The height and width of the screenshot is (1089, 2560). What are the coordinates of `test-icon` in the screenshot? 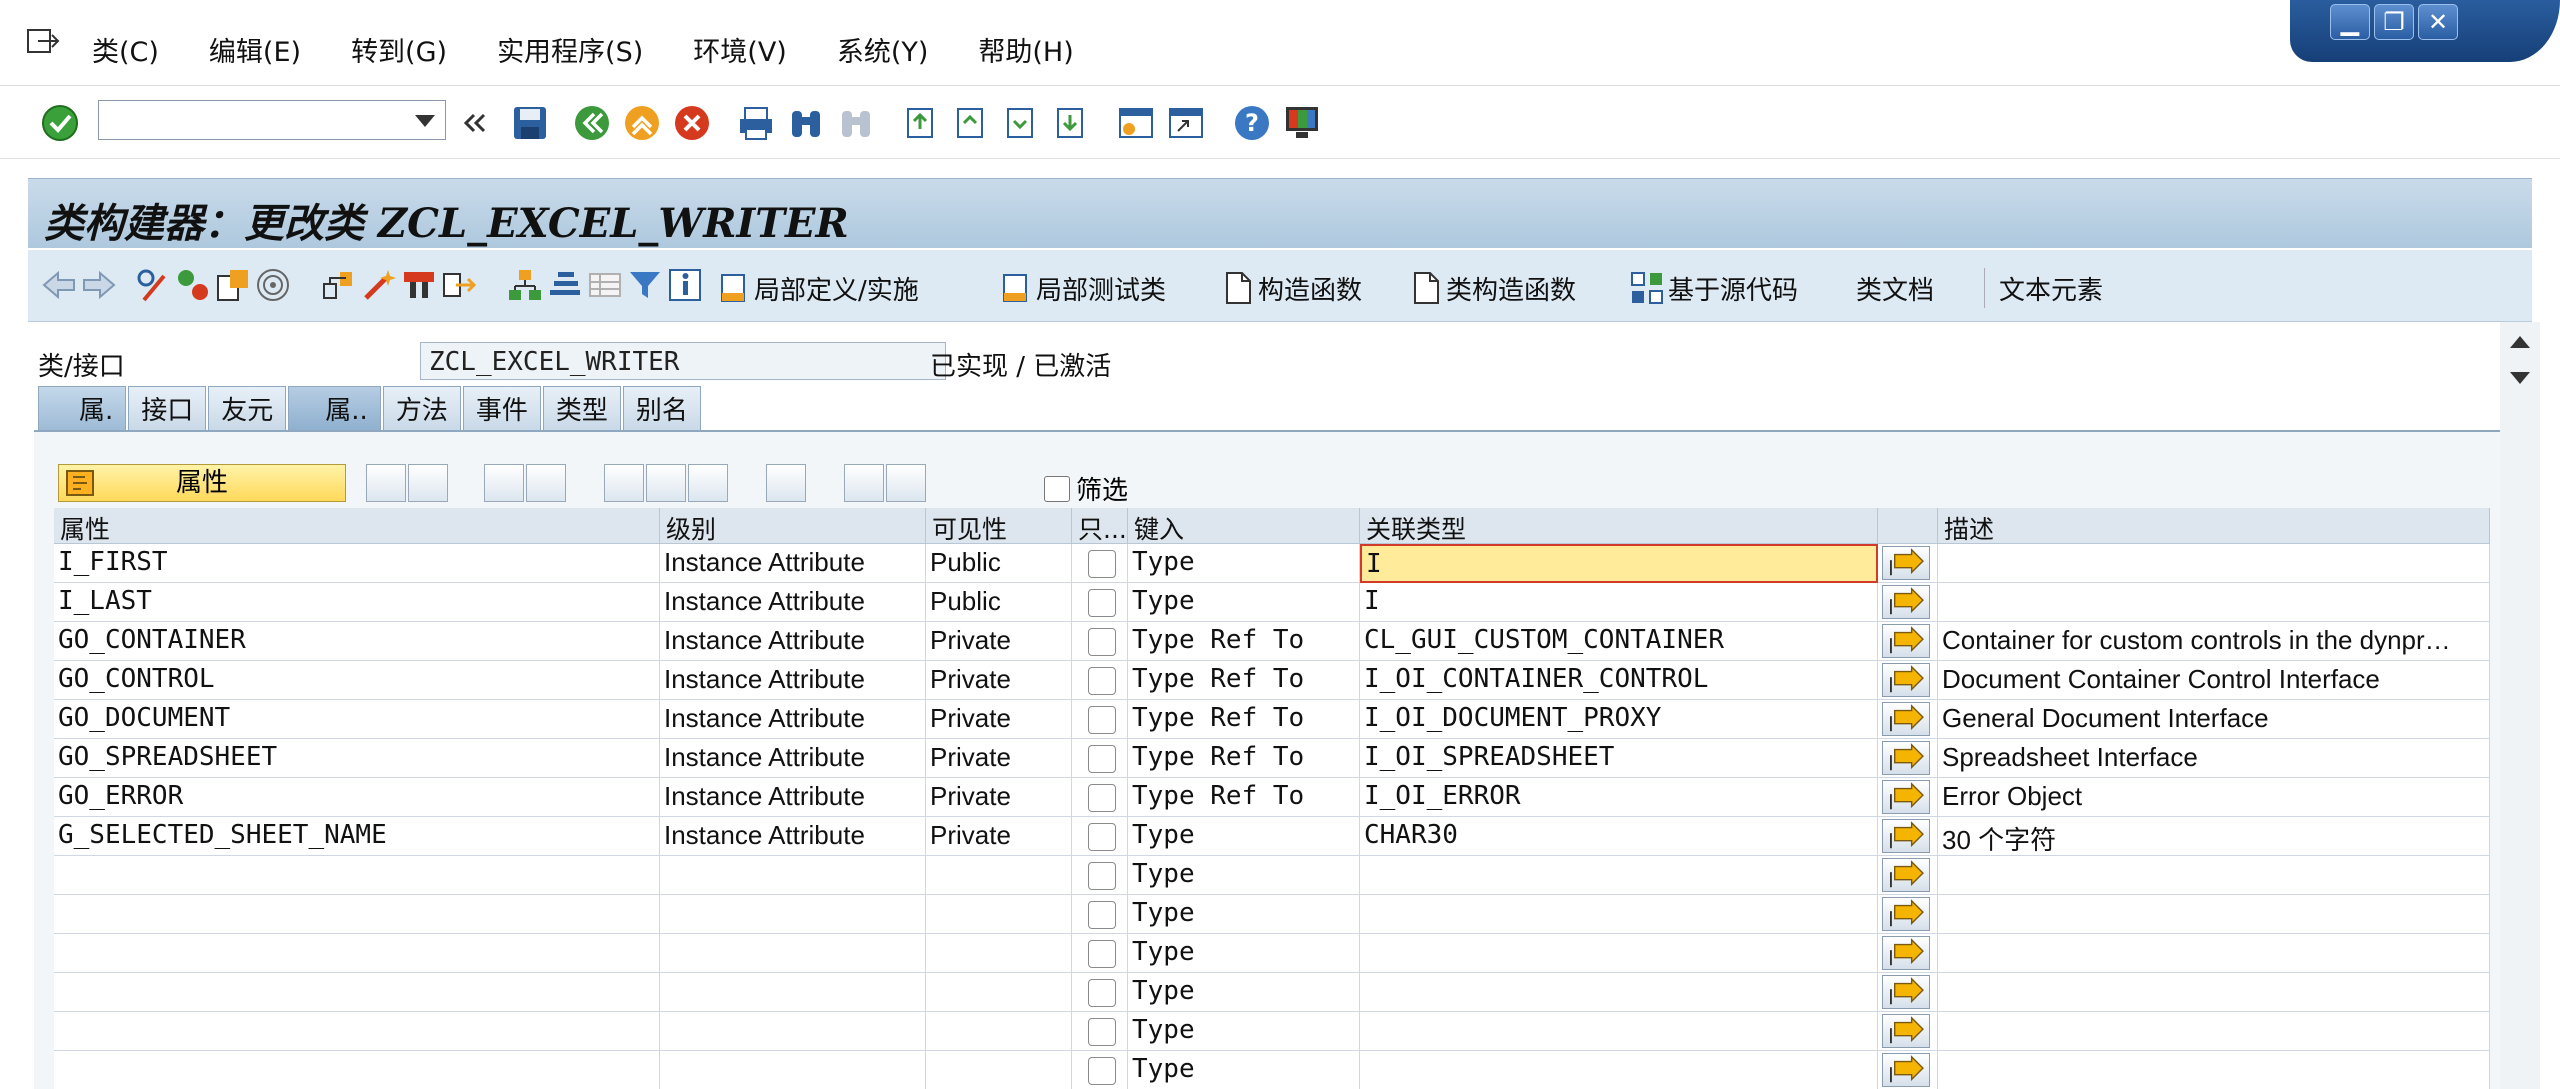 It's located at (419, 285).